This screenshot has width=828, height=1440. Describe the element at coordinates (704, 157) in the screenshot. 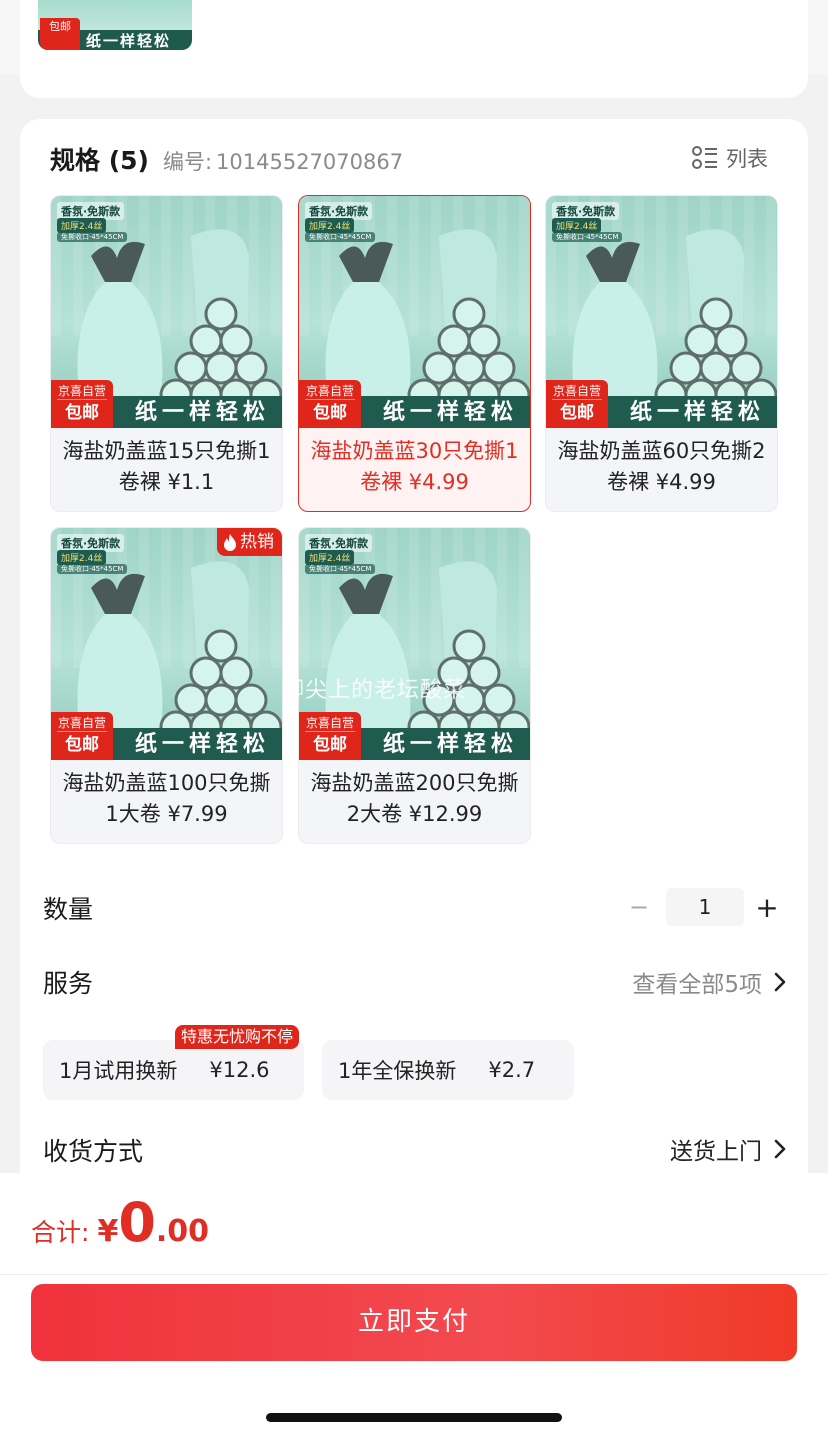

I see `list-icon` at that location.